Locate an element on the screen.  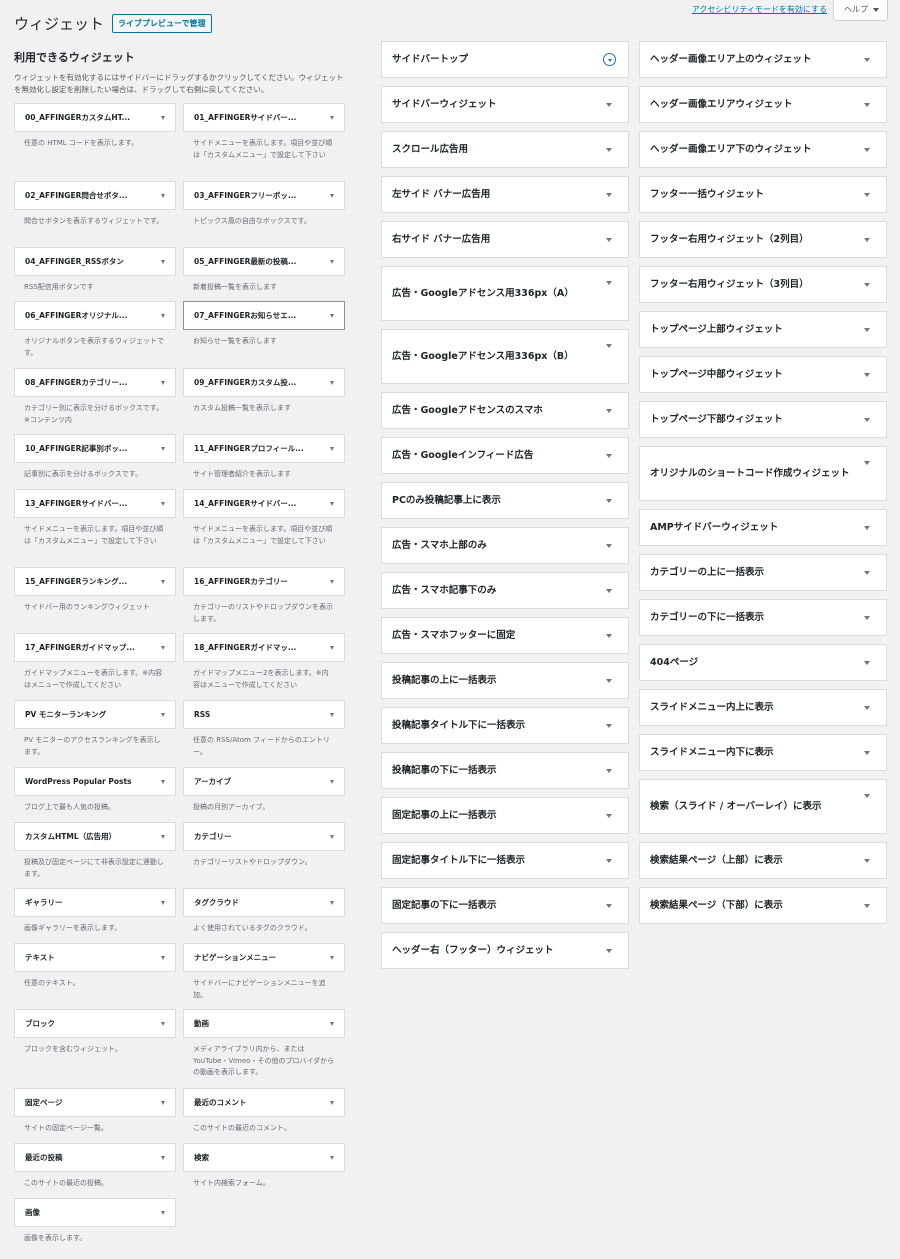
sidebar-area: カテゴリーの上に一括表示 is located at coordinates (763, 572).